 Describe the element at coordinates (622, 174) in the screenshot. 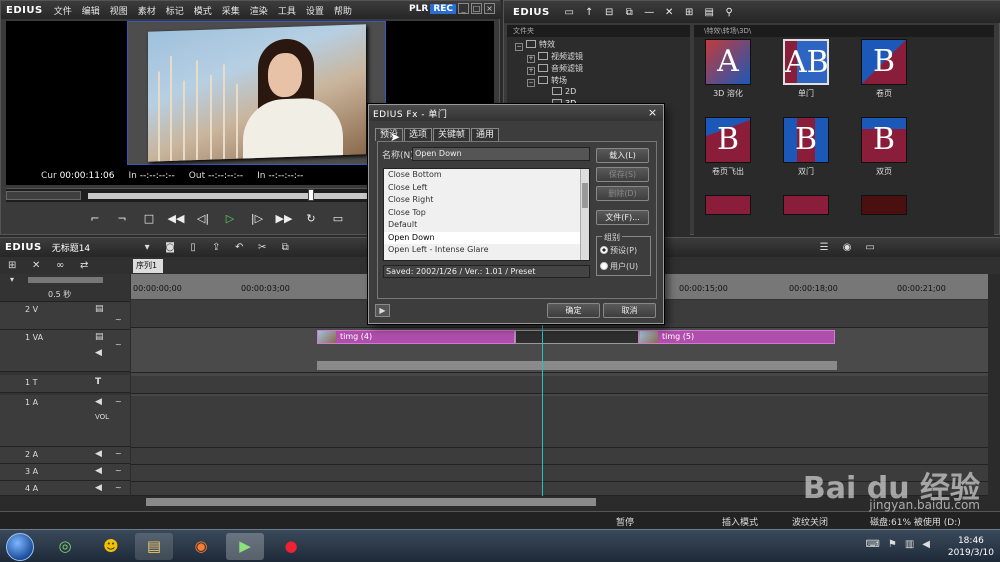

I see `save-button: 保存(S)` at that location.